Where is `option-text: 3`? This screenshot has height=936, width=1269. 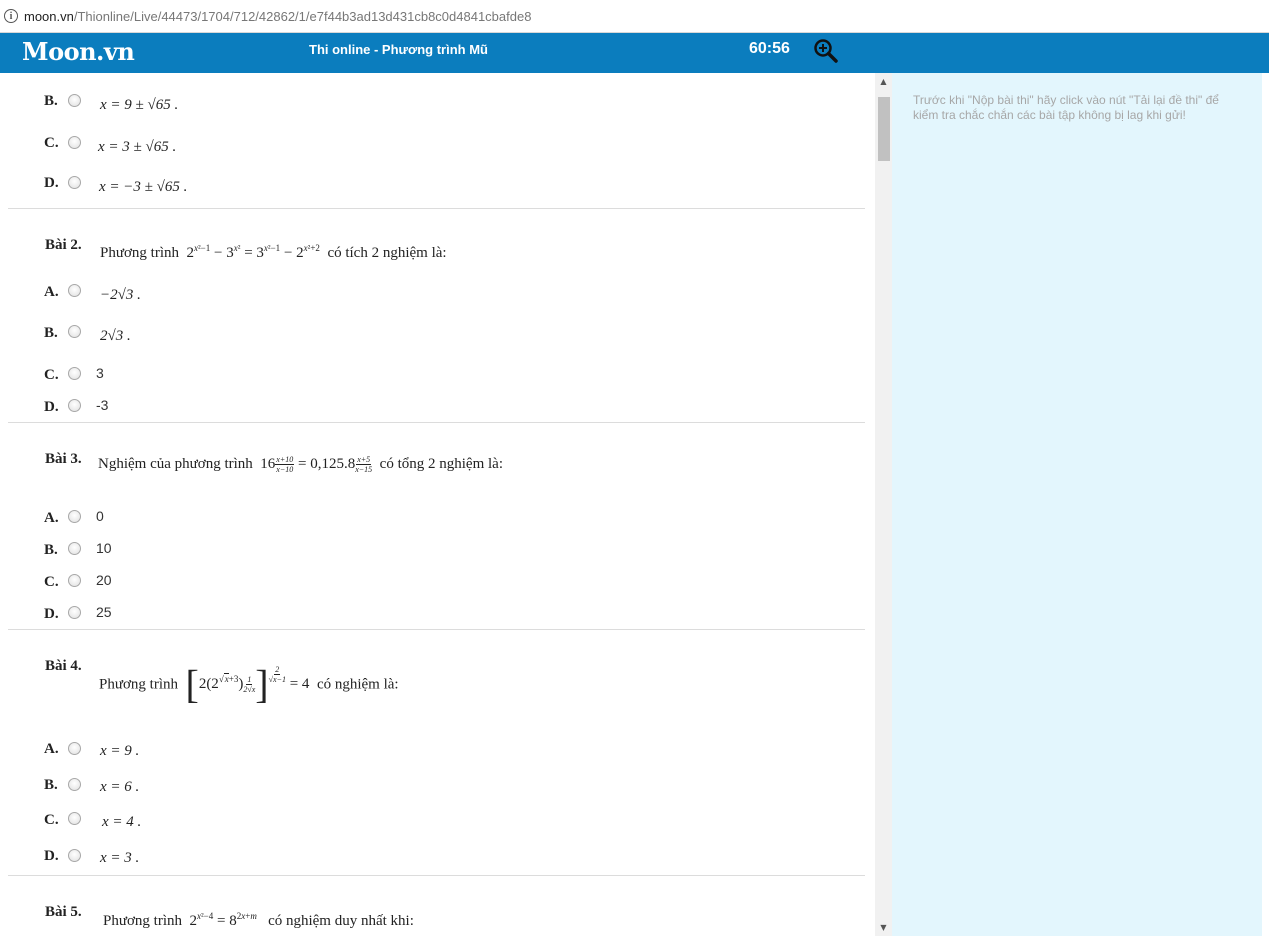 option-text: 3 is located at coordinates (100, 373).